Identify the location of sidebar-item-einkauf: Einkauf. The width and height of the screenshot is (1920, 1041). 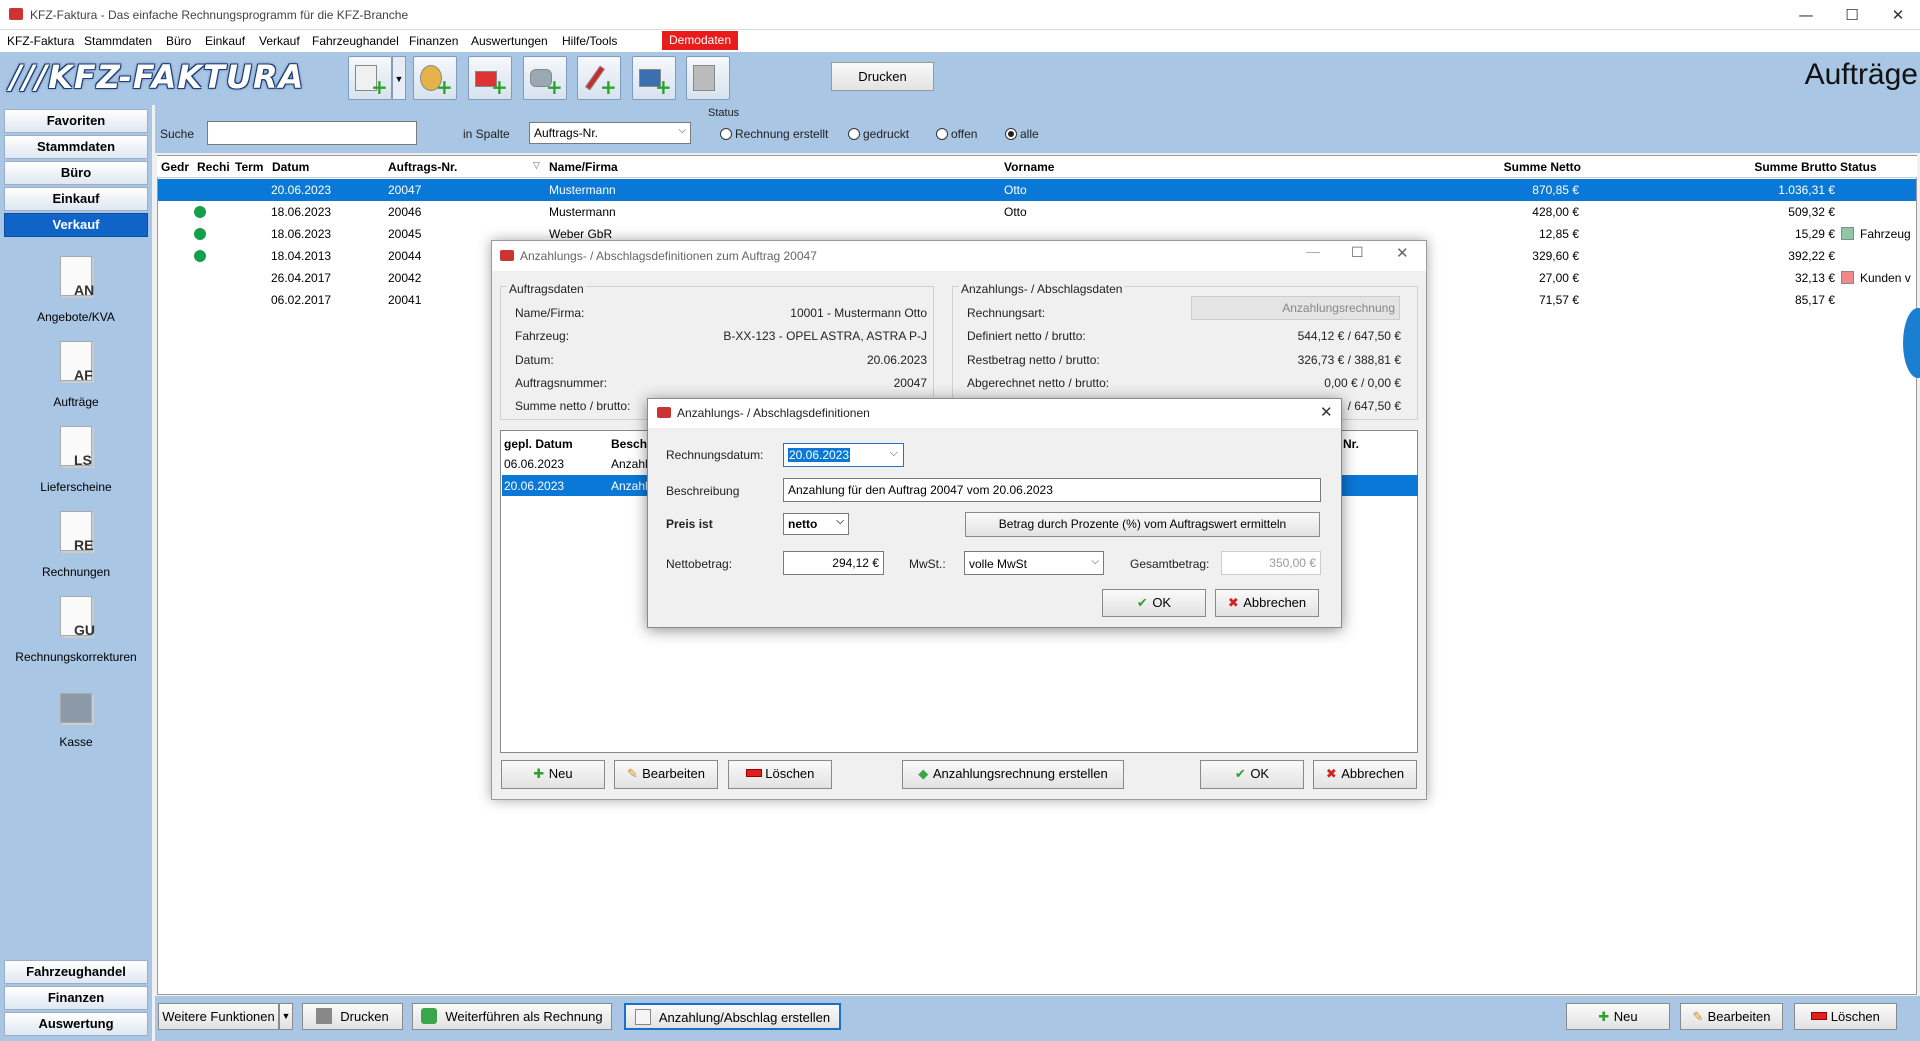
(76, 199).